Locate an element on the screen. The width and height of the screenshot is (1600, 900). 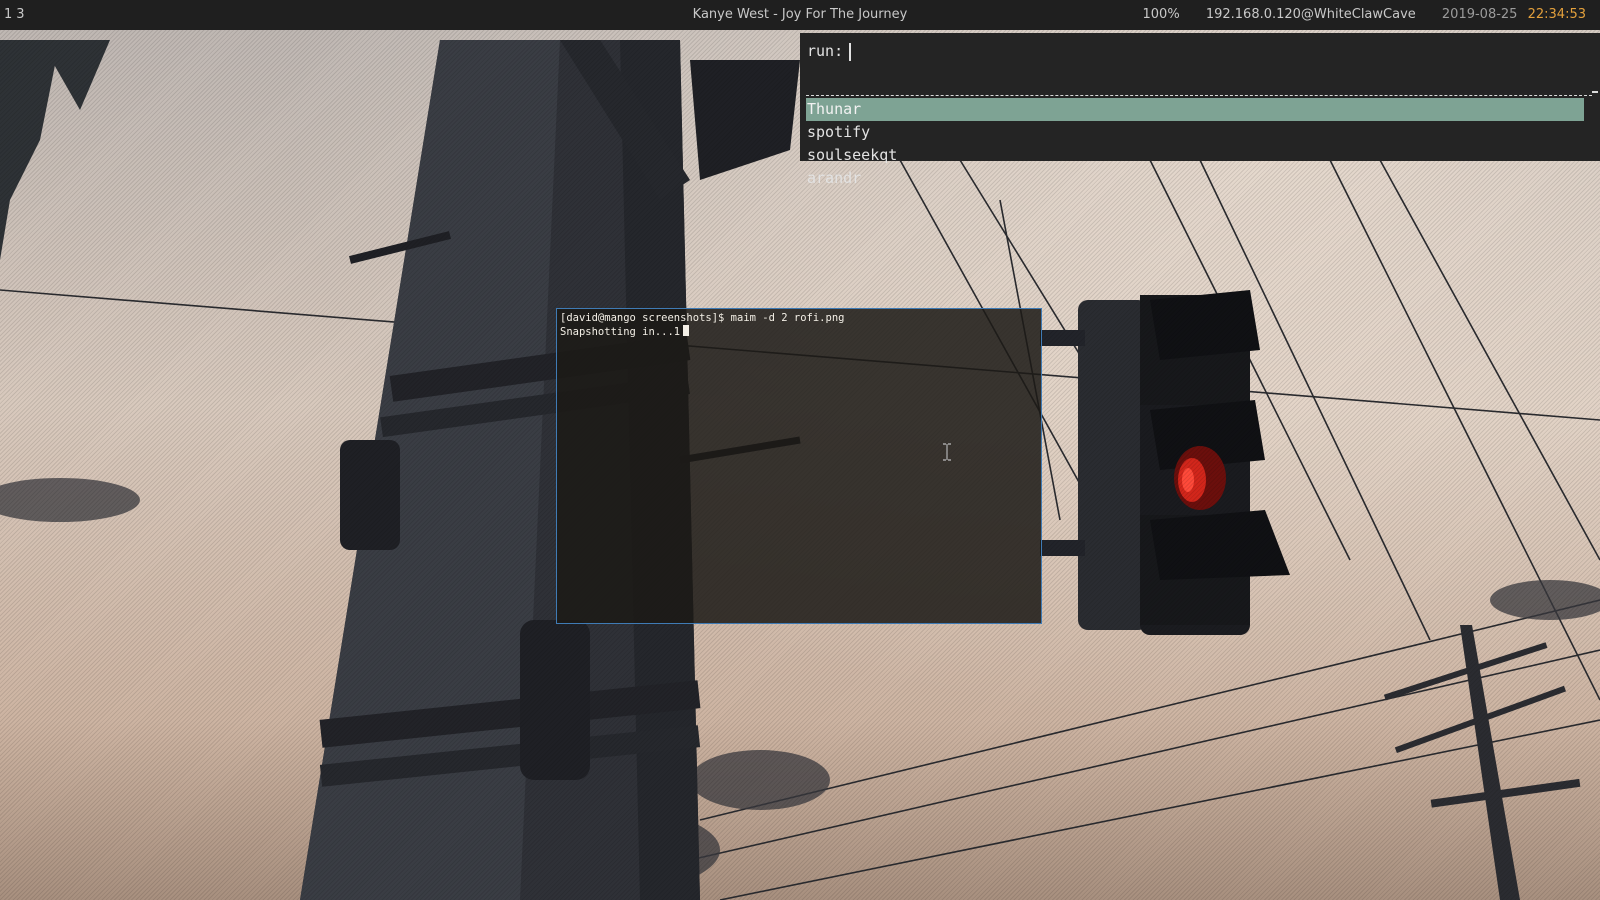
network-status: 192.168.0.120@WhiteClawCave is located at coordinates (1311, 14).